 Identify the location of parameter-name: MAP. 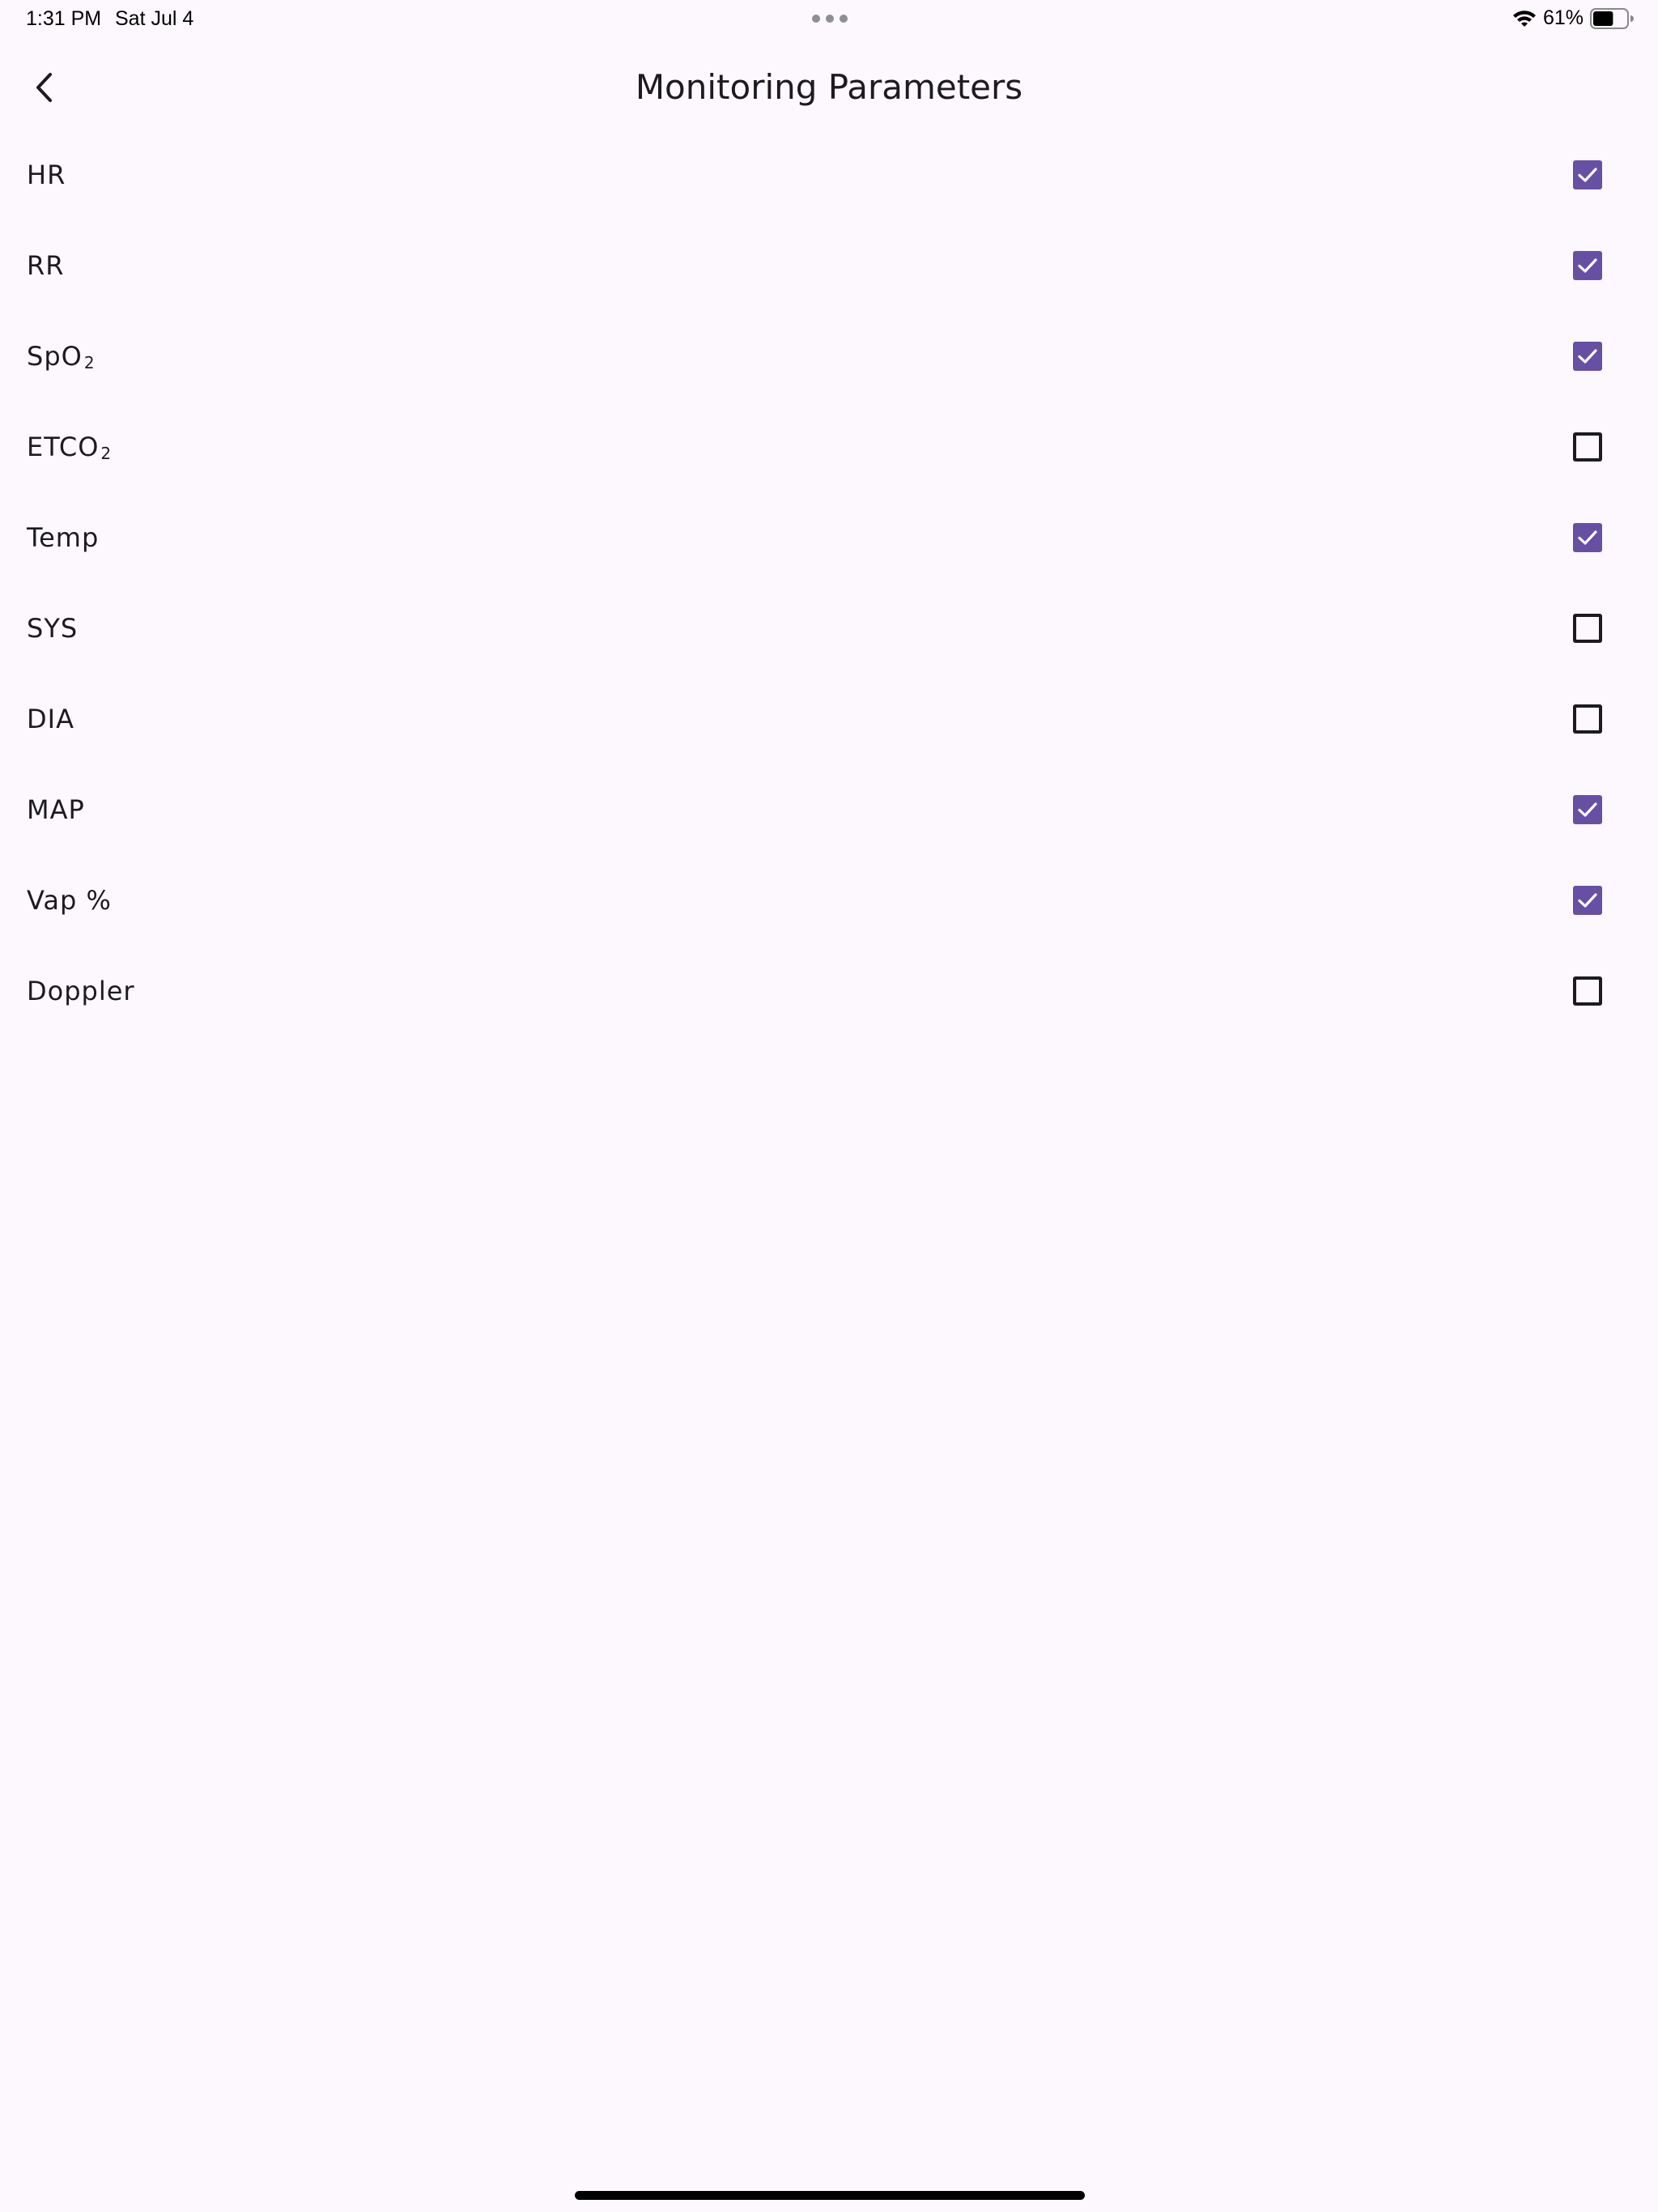
(56, 810).